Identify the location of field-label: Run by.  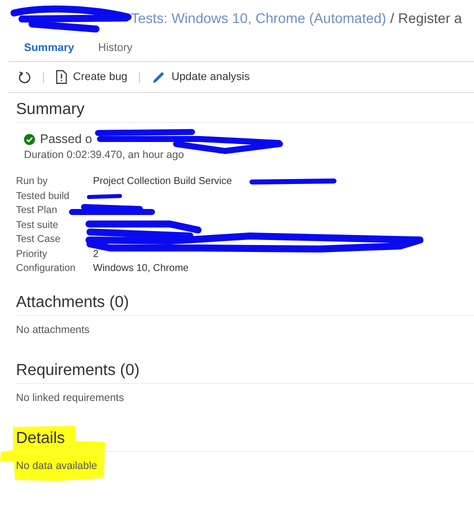
(32, 181).